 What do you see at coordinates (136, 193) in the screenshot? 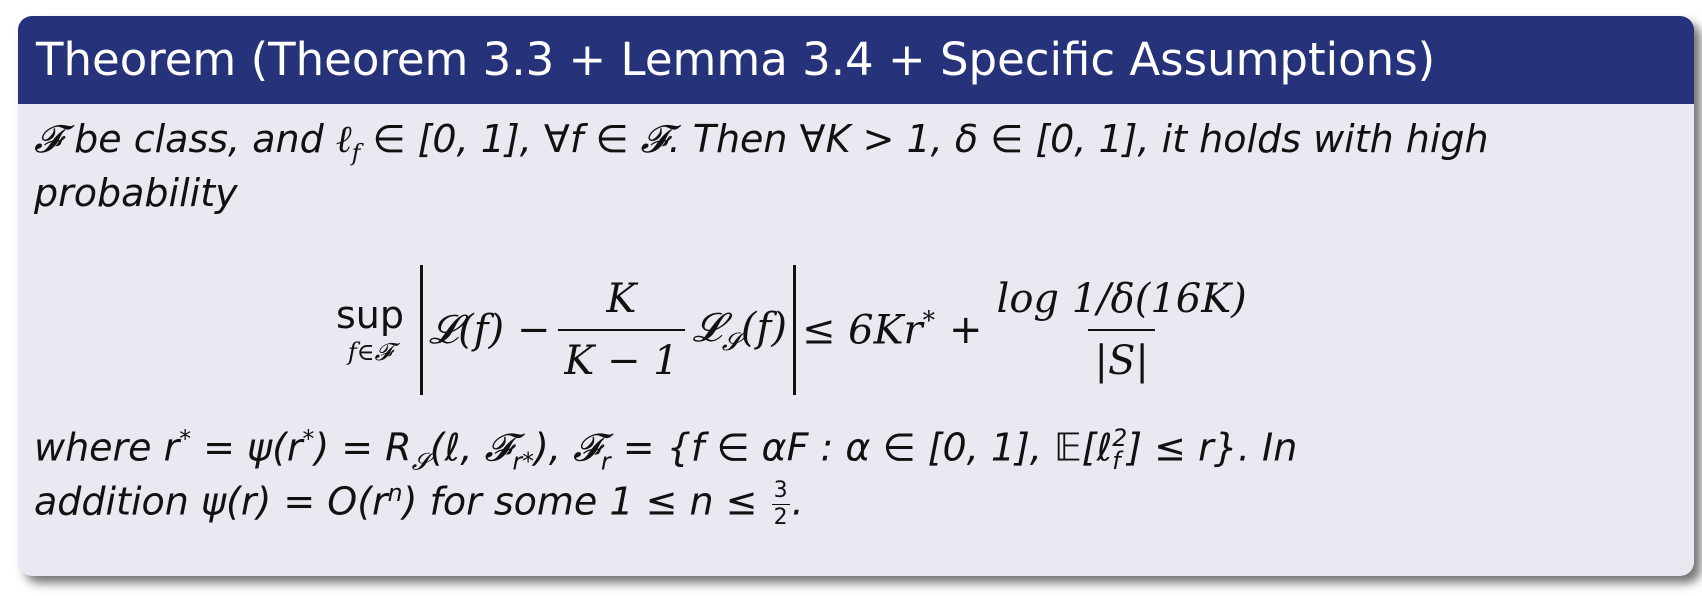
I see `statement-line-2: probability` at bounding box center [136, 193].